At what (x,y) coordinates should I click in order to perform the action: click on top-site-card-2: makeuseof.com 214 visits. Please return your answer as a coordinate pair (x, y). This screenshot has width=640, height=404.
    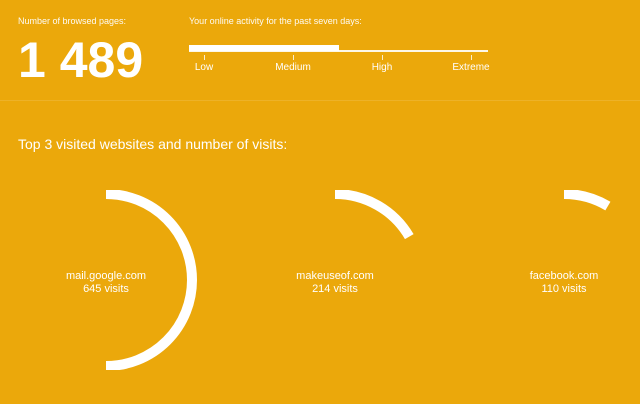
    Looking at the image, I should click on (335, 280).